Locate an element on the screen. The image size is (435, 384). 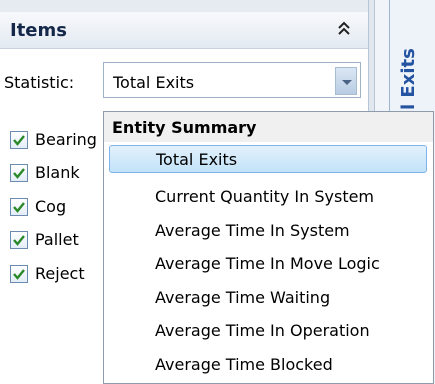
option-label: Average Time Blocked is located at coordinates (244, 364).